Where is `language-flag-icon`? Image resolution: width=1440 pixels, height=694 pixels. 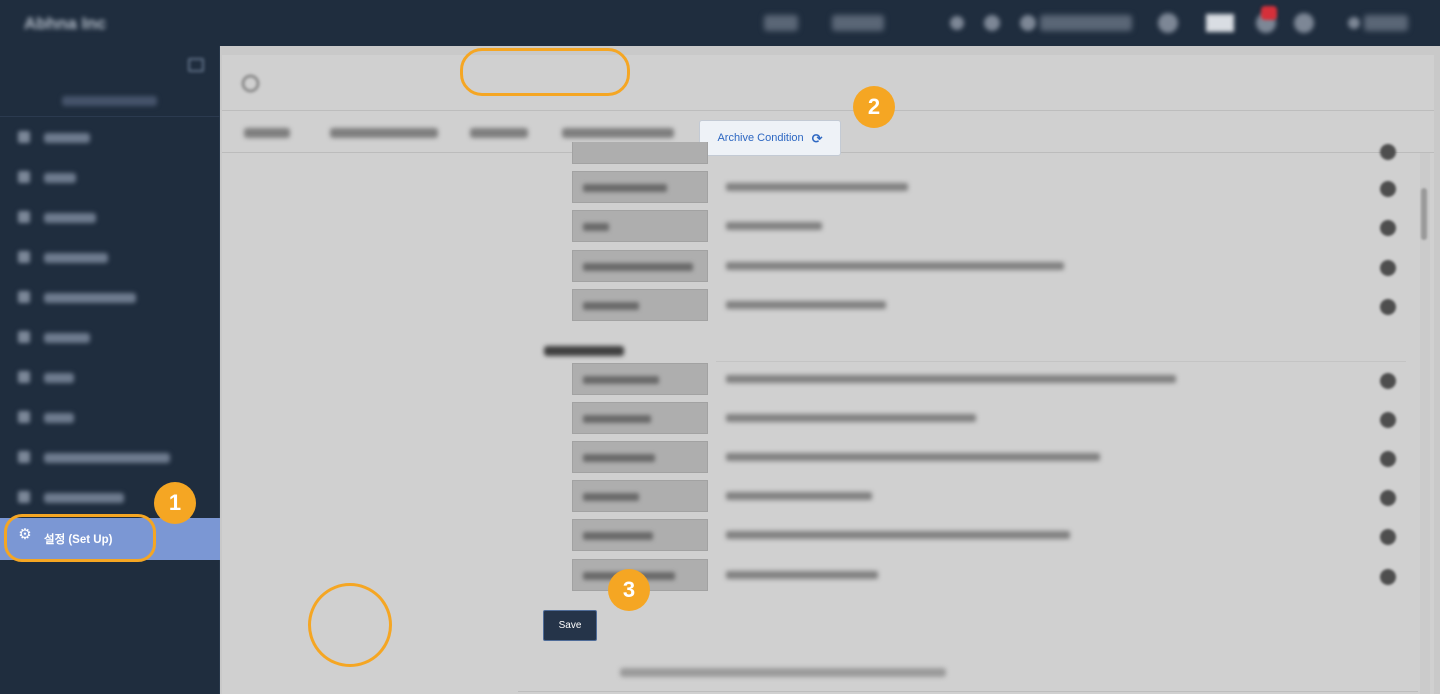 language-flag-icon is located at coordinates (1220, 23).